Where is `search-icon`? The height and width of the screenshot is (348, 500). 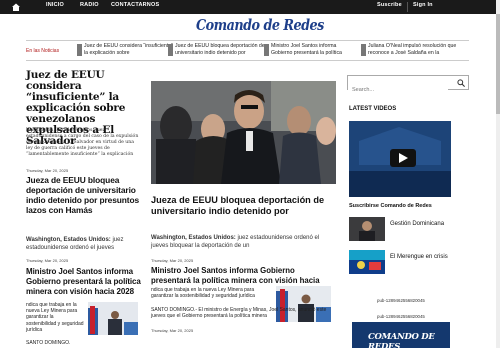 search-icon is located at coordinates (461, 83).